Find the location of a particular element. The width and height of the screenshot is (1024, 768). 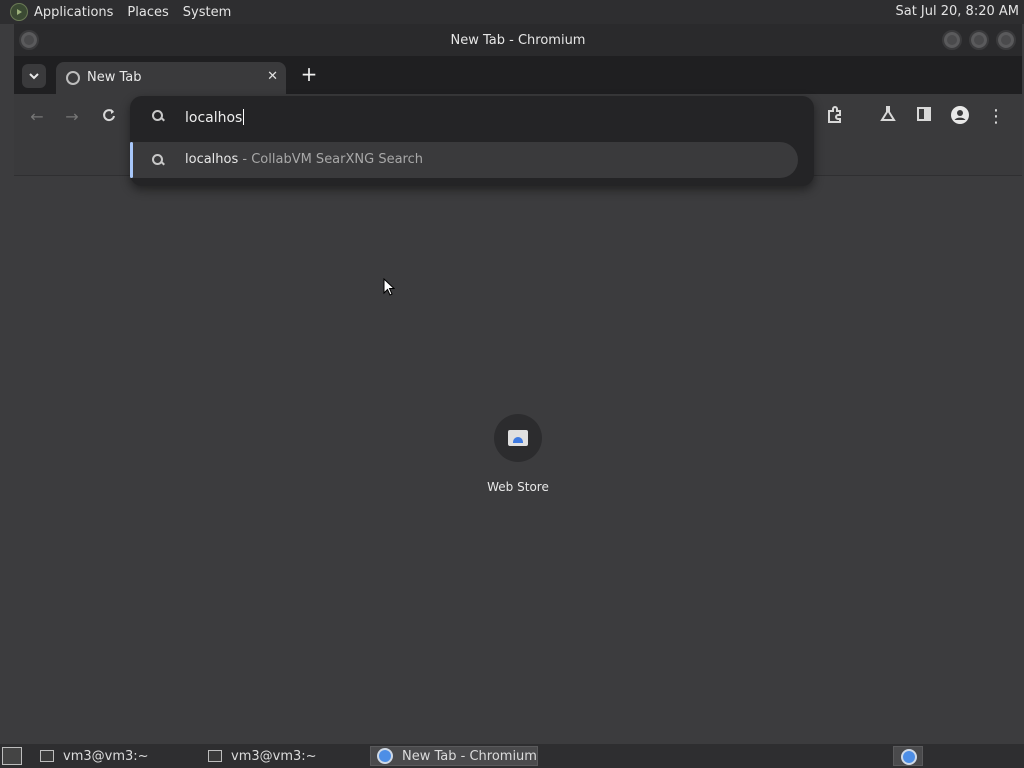

globe-icon is located at coordinates (73, 78).